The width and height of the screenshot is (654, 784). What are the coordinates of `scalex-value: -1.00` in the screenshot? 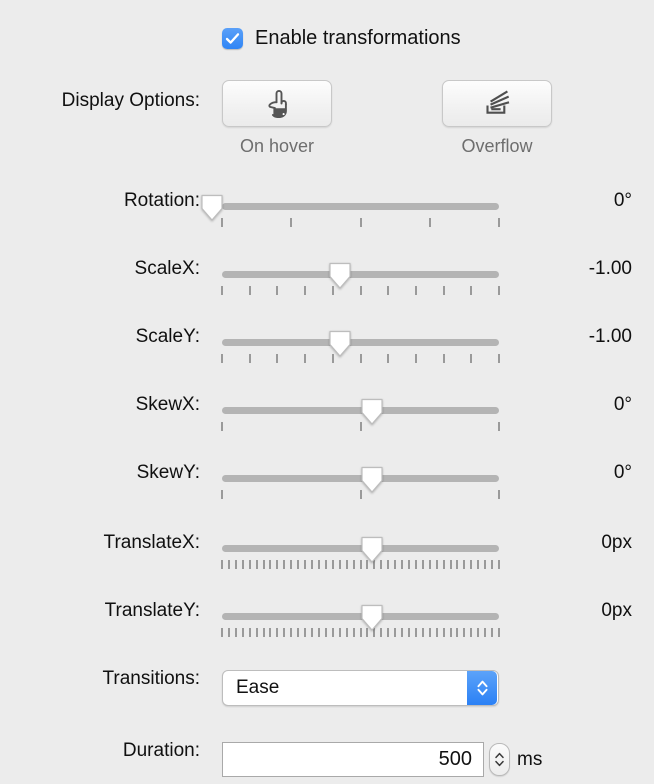 It's located at (610, 268).